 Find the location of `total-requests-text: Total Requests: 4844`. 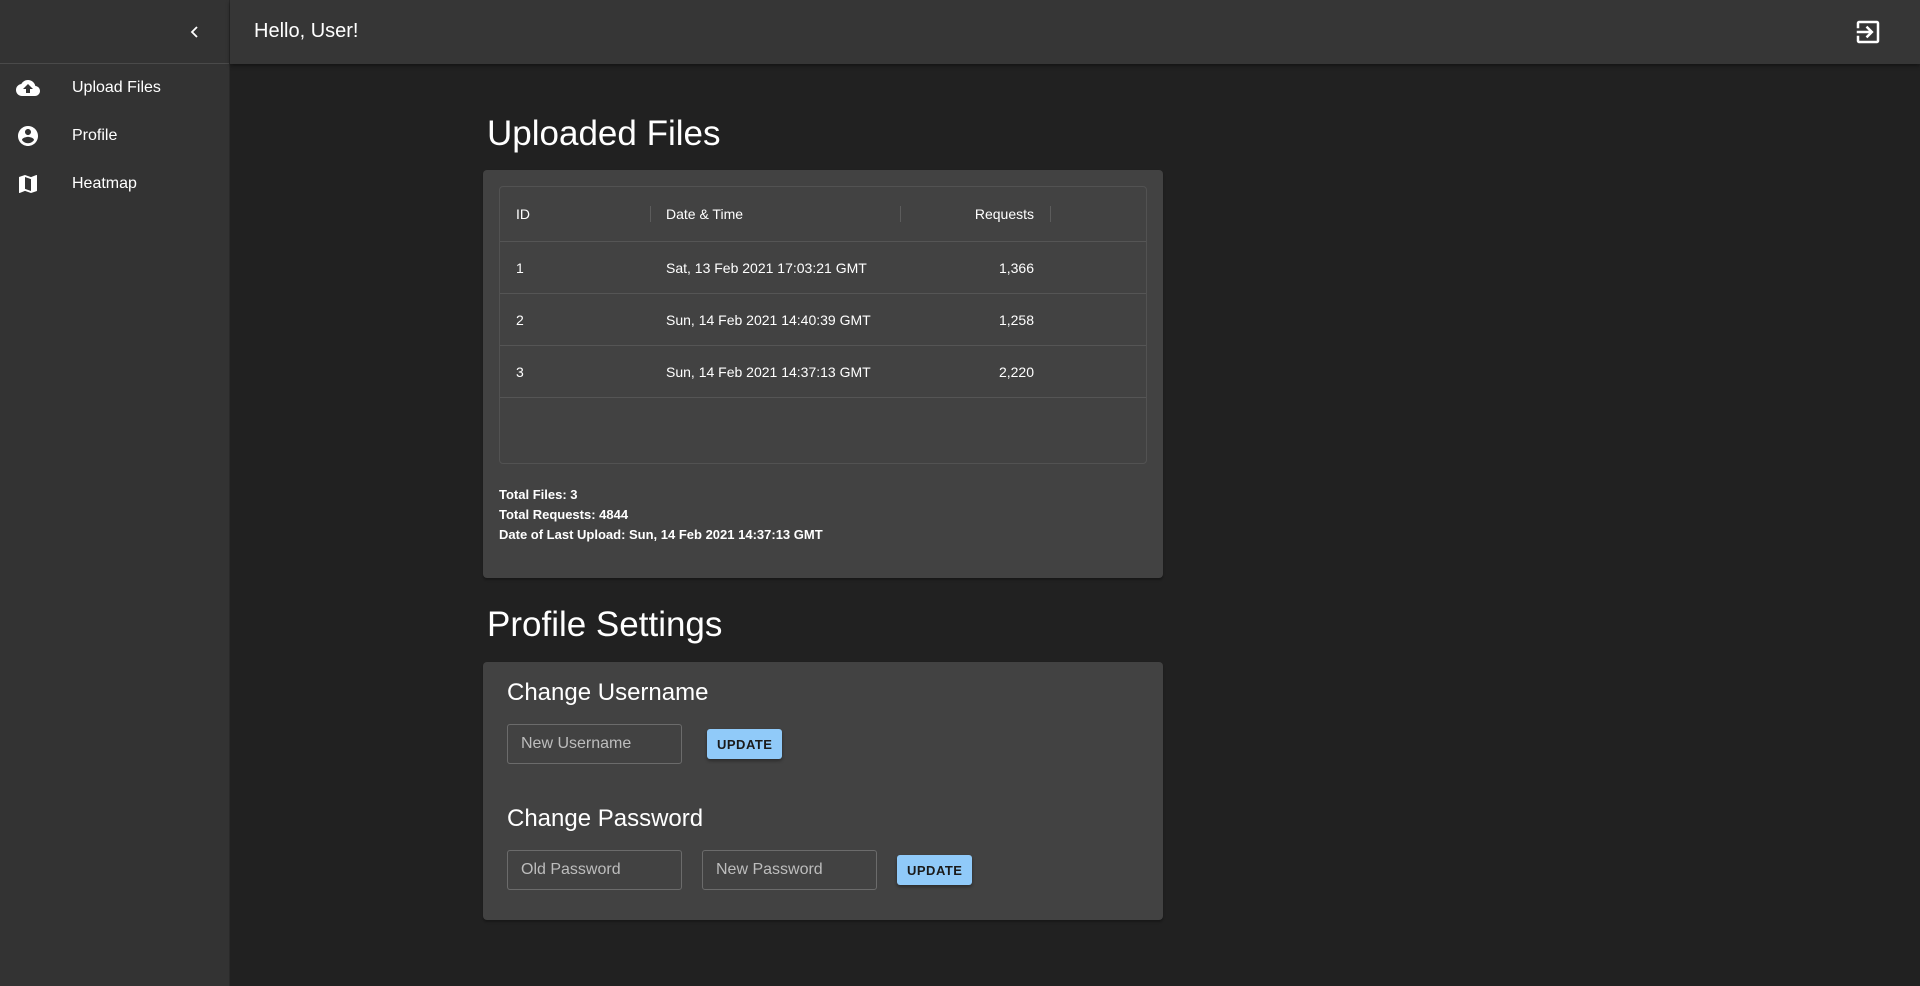

total-requests-text: Total Requests: 4844 is located at coordinates (564, 514).